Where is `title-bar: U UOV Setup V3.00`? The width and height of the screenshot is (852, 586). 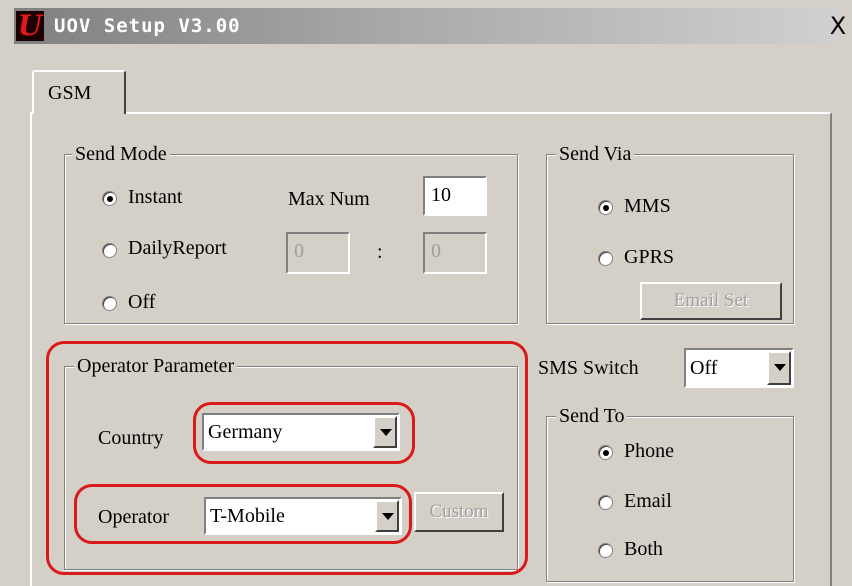
title-bar: U UOV Setup V3.00 is located at coordinates (426, 26).